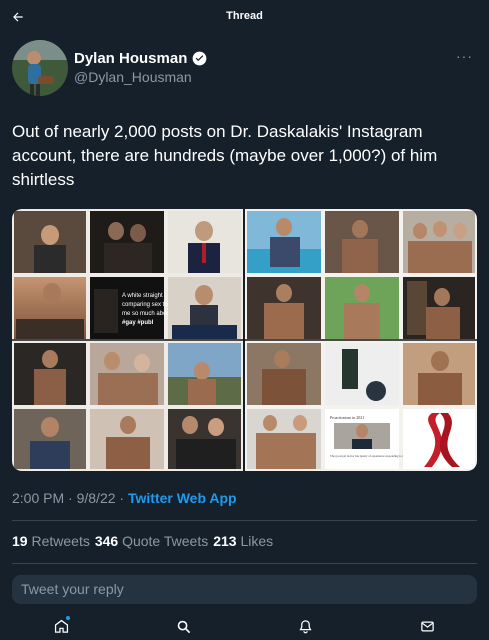 This screenshot has height=640, width=489. What do you see at coordinates (182, 498) in the screenshot?
I see `tweet-source-link: Twitter Web App` at bounding box center [182, 498].